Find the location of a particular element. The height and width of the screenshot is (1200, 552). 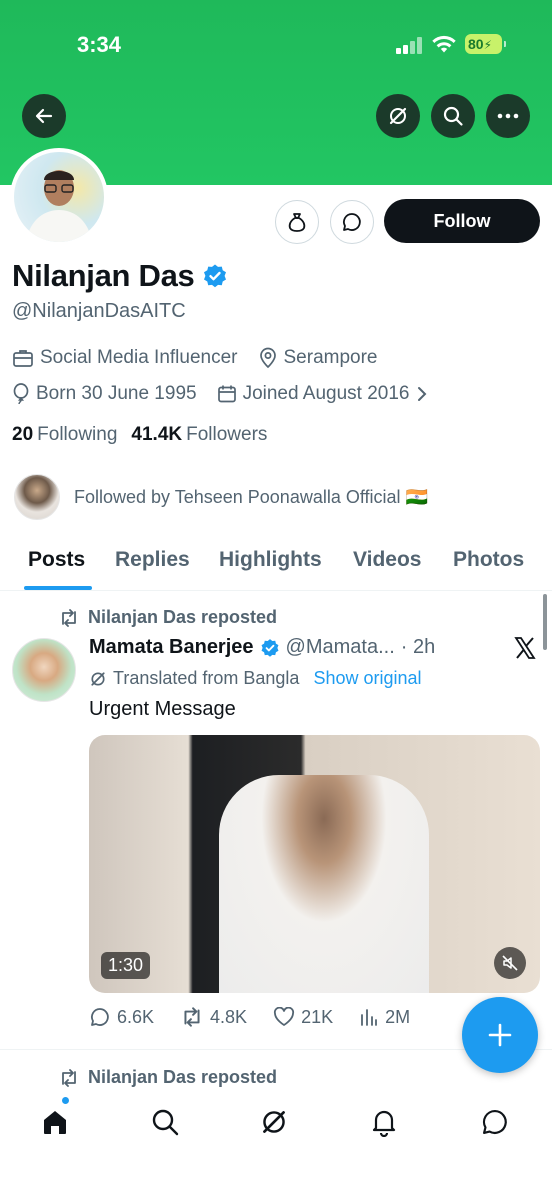

message-button is located at coordinates (352, 222).